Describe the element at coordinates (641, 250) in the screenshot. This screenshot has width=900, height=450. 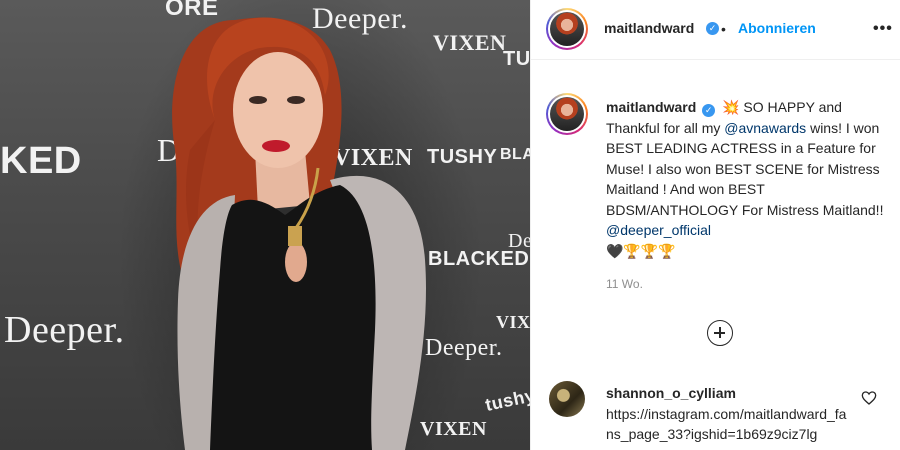
I see `caption-emoji-line: 🖤🏆🏆🏆` at that location.